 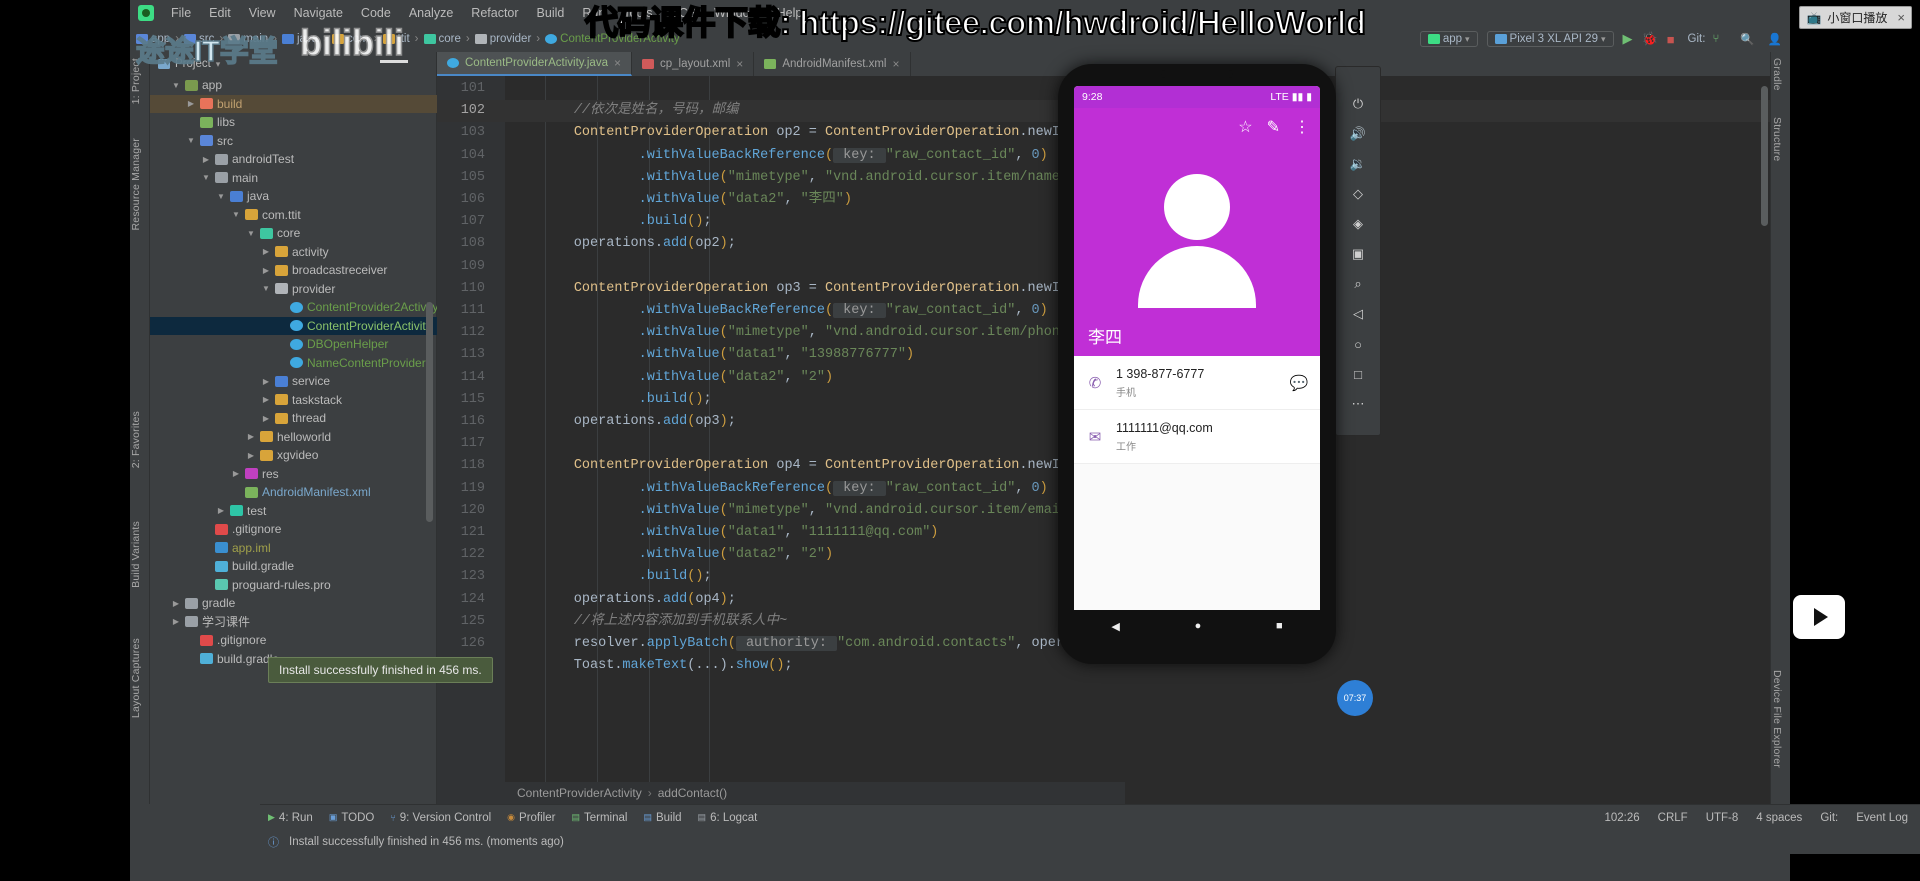 I want to click on editor-breadcrumb: ContentProviderActivity › addContact(), so click(x=815, y=793).